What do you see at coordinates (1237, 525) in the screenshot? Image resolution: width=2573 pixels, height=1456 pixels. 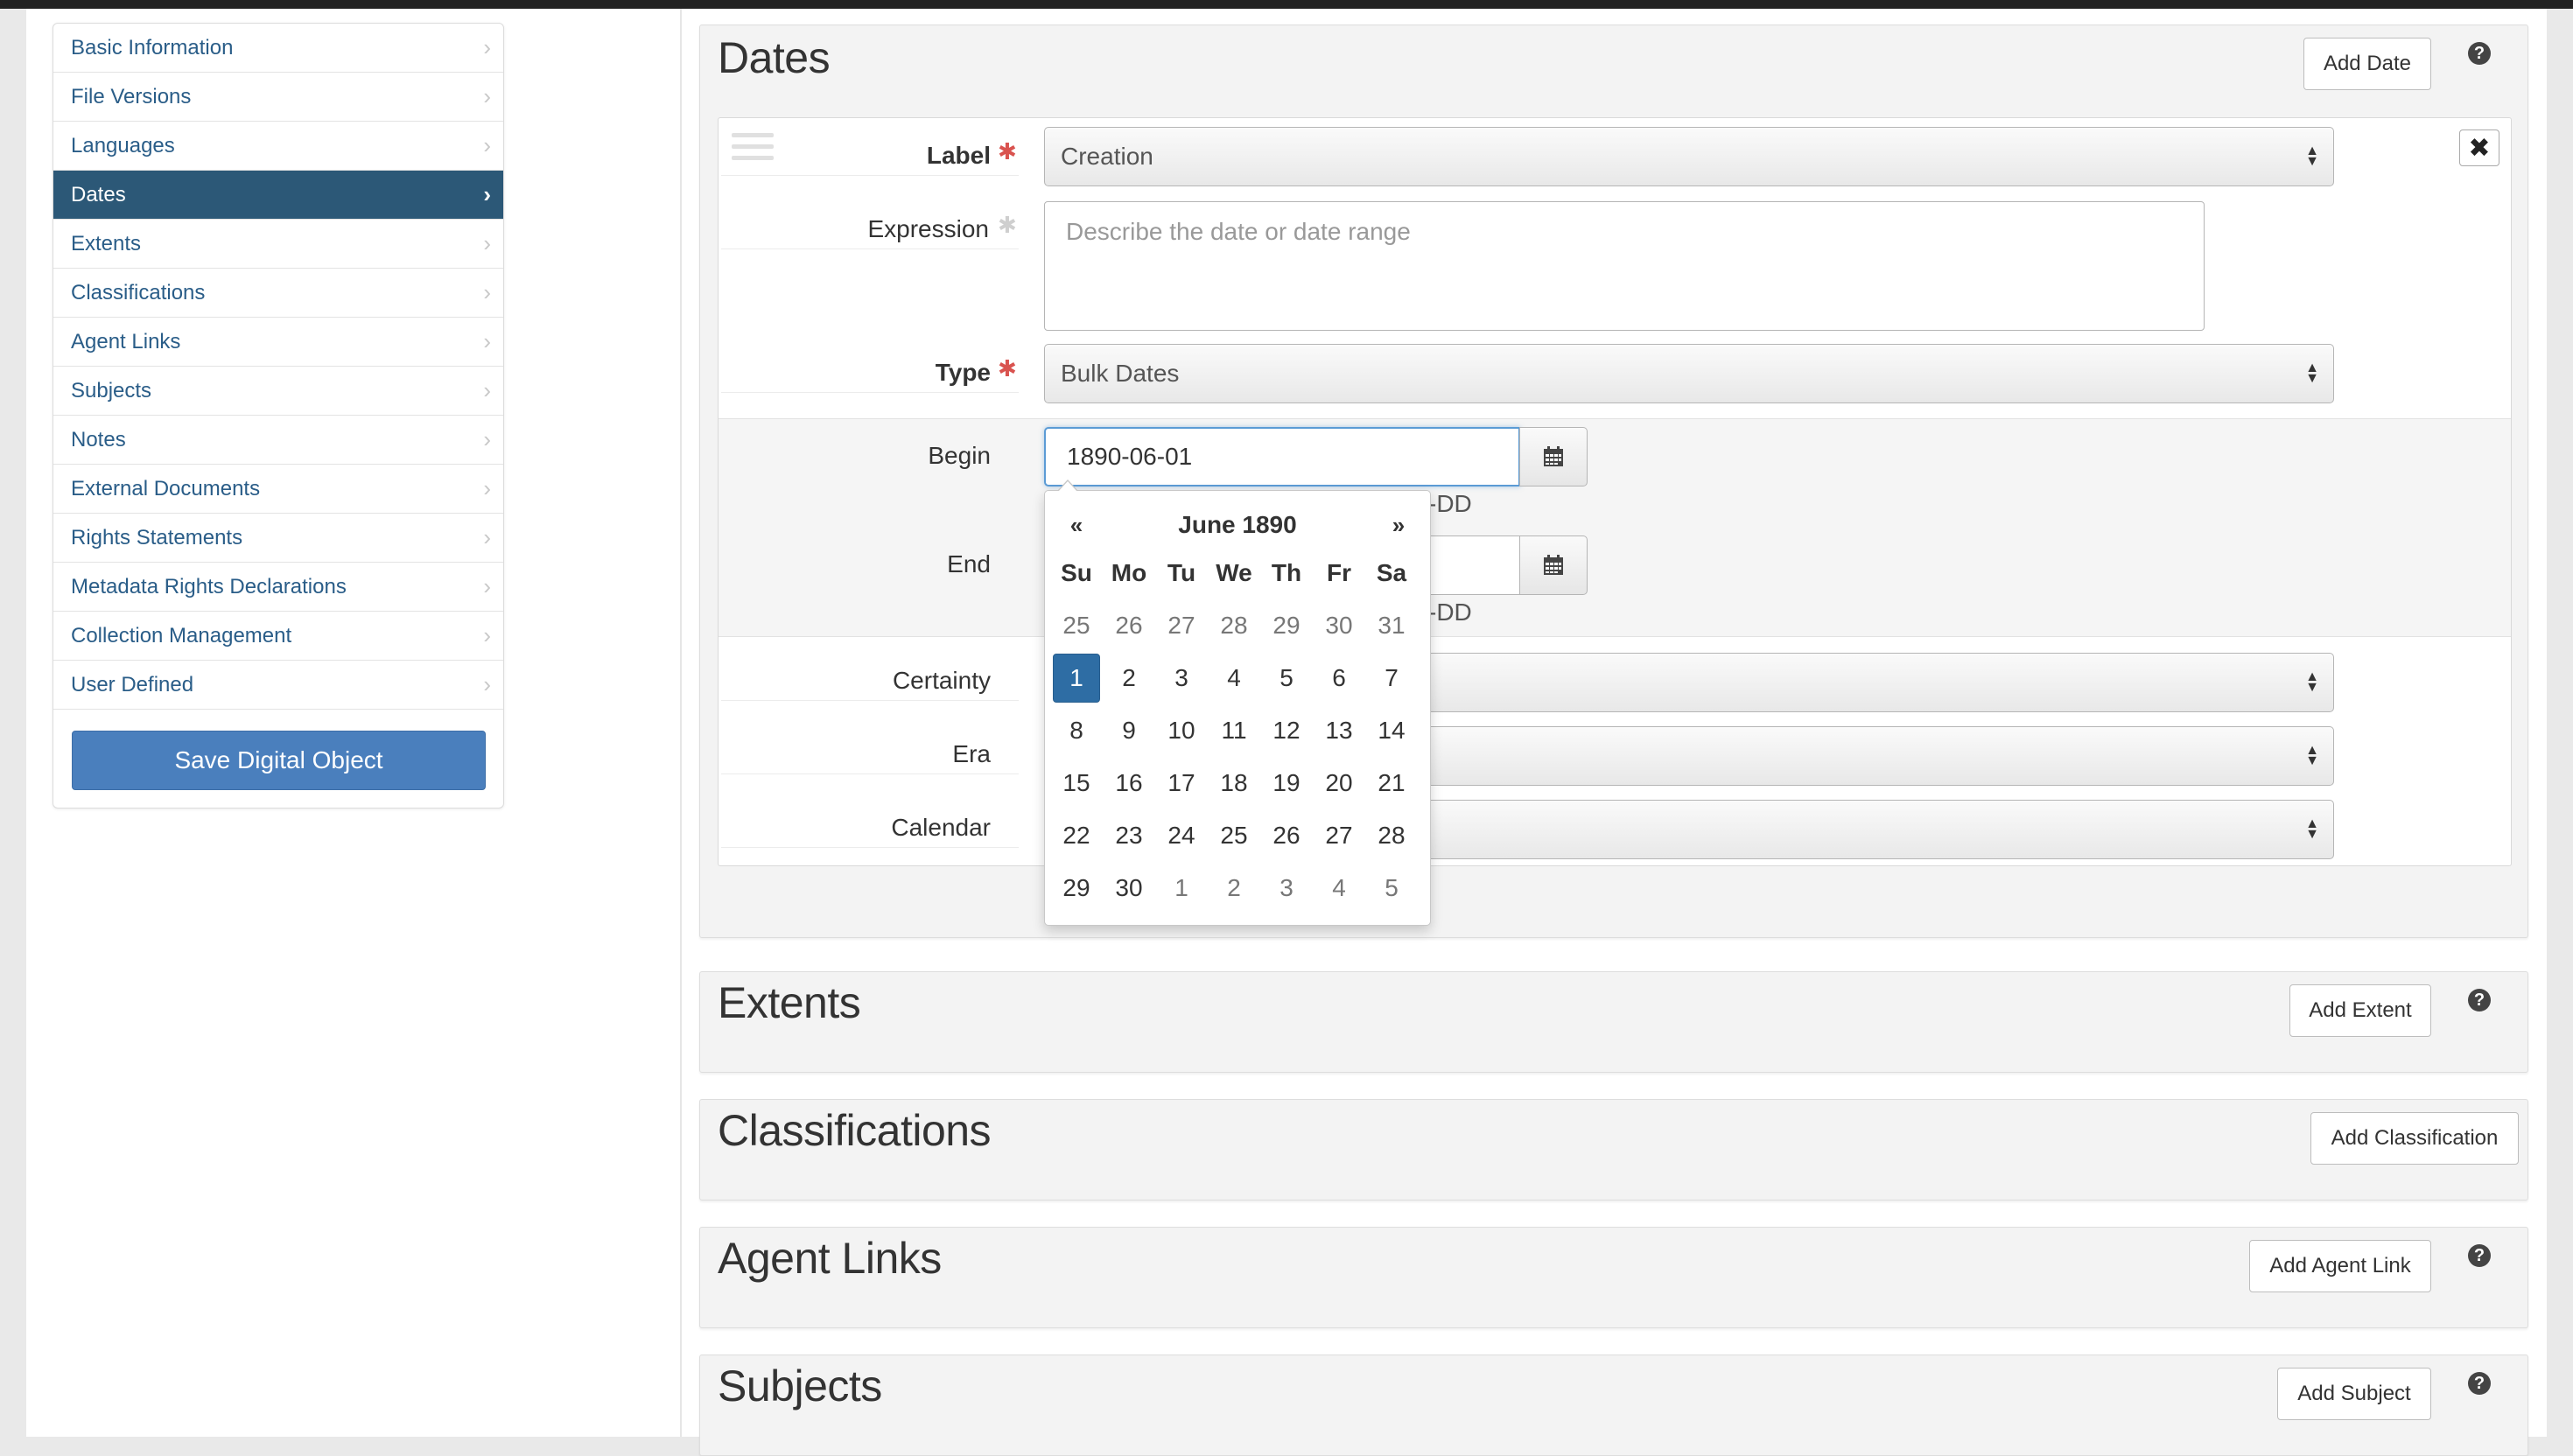 I see `datepicker-month-title: June 1890` at bounding box center [1237, 525].